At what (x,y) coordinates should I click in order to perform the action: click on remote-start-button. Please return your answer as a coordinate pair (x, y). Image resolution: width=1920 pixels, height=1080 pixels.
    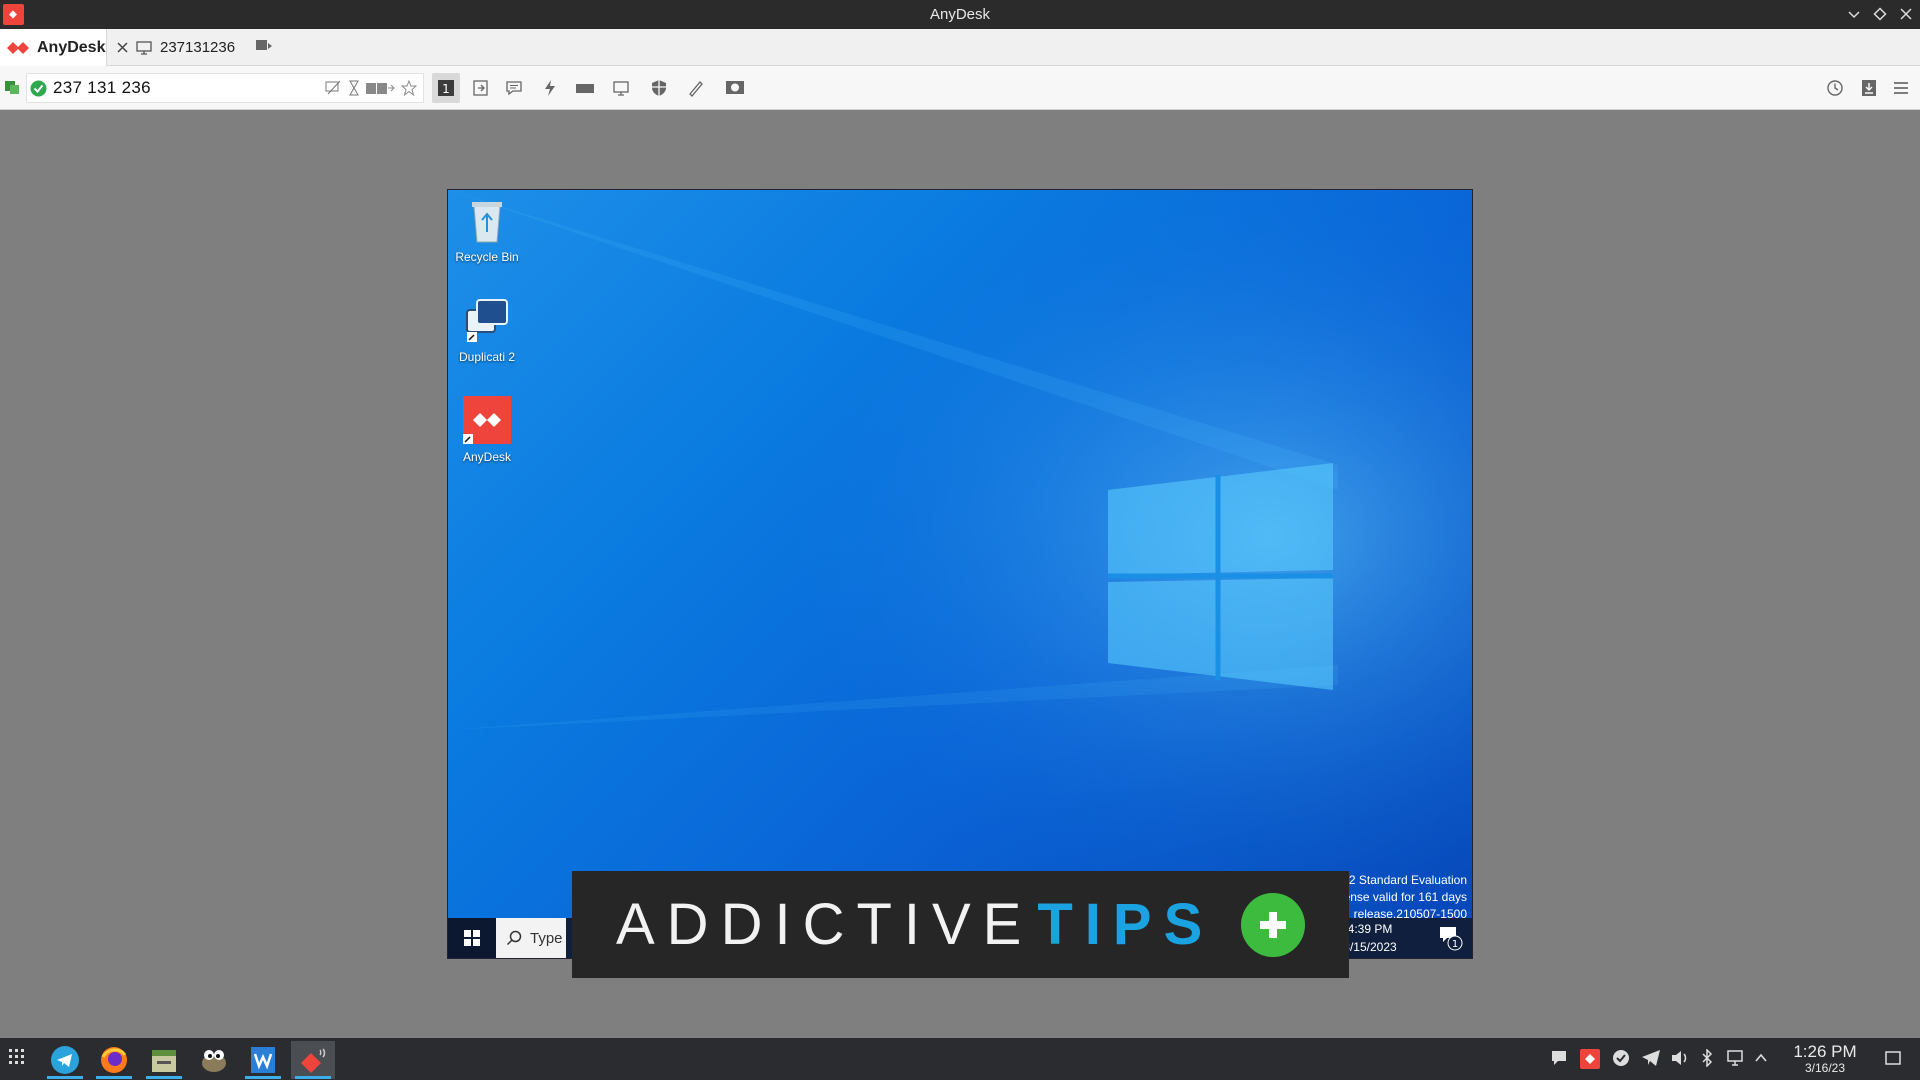
    Looking at the image, I should click on (472, 938).